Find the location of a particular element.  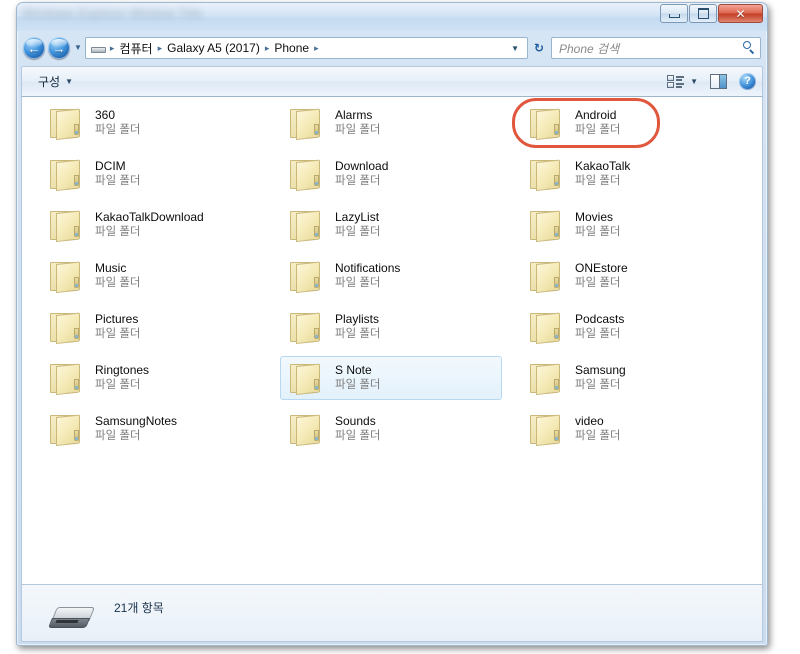

file-list-item: LazyList 파일 폴더 is located at coordinates (391, 225).